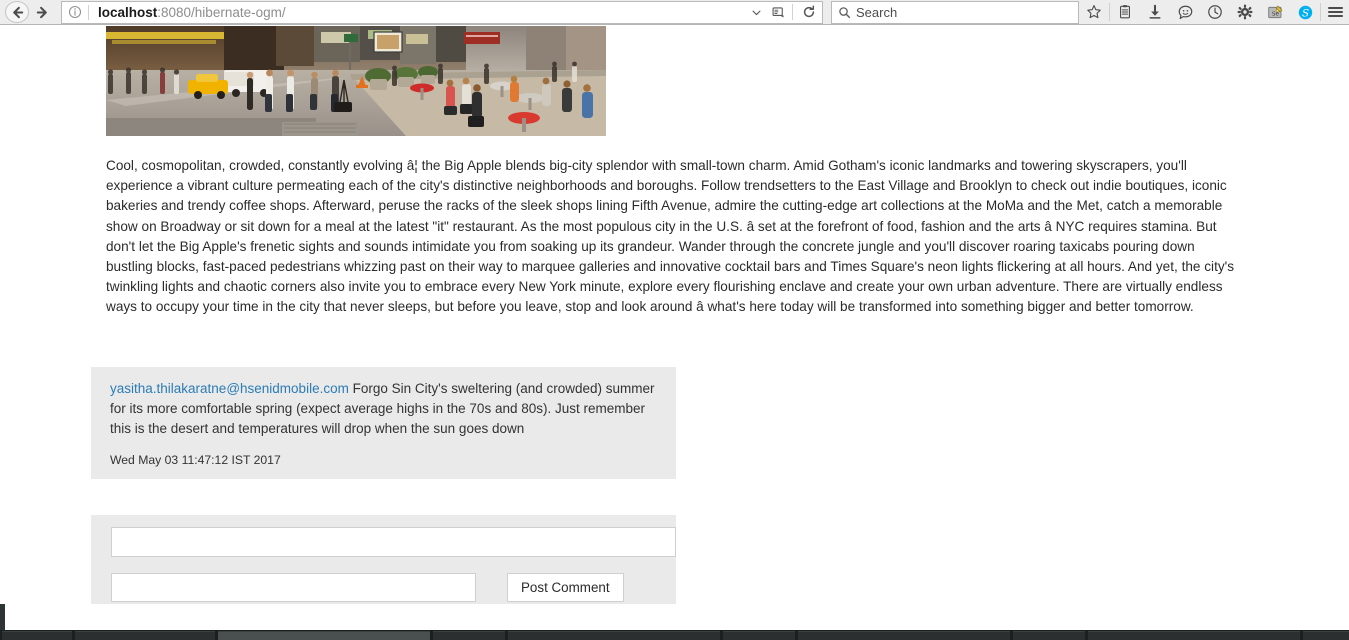 The image size is (1349, 640). What do you see at coordinates (2, 617) in the screenshot?
I see `window-left-edge` at bounding box center [2, 617].